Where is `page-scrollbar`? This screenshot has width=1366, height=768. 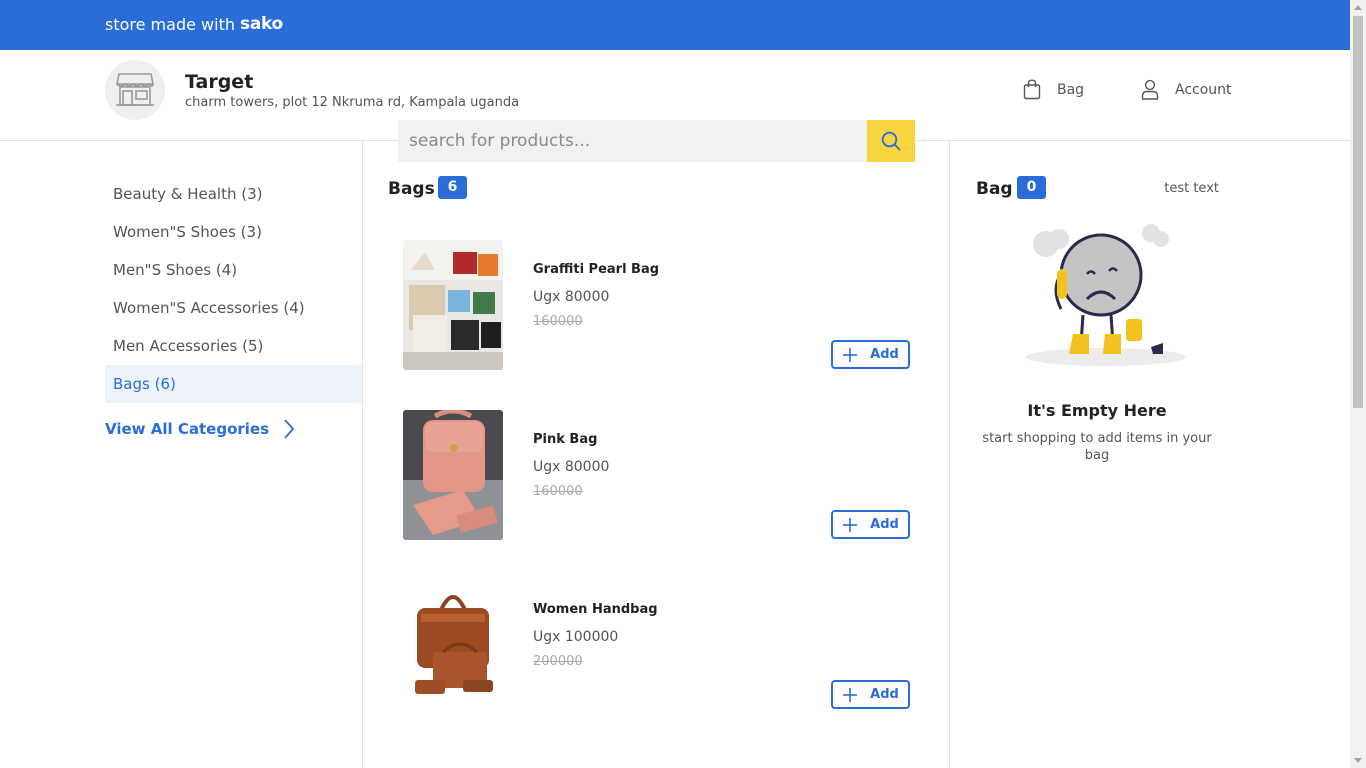 page-scrollbar is located at coordinates (1358, 384).